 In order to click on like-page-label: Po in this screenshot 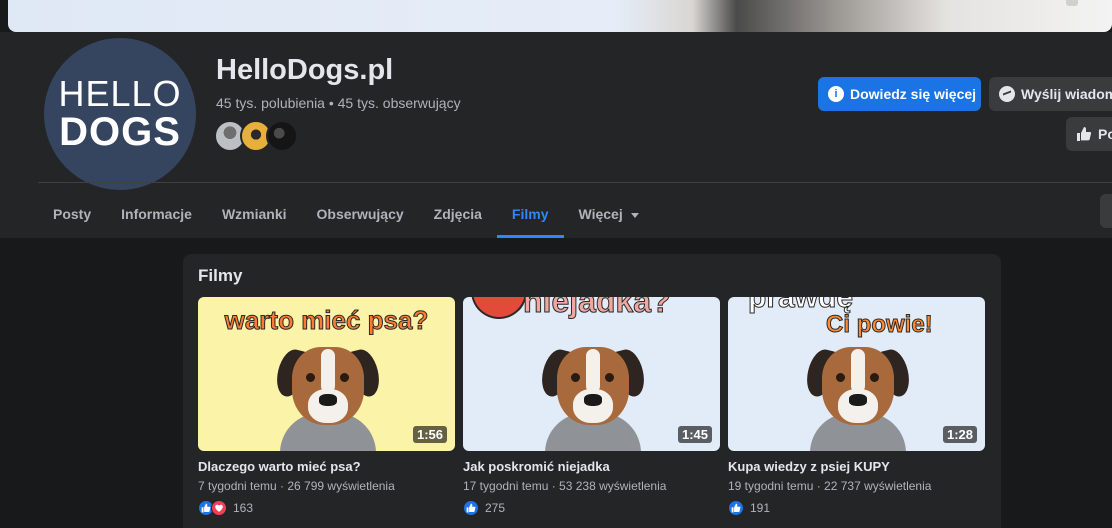, I will do `click(1105, 134)`.